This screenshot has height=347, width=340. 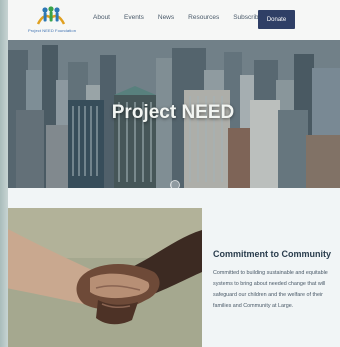 I want to click on logo-figures-icon, so click(x=51, y=15).